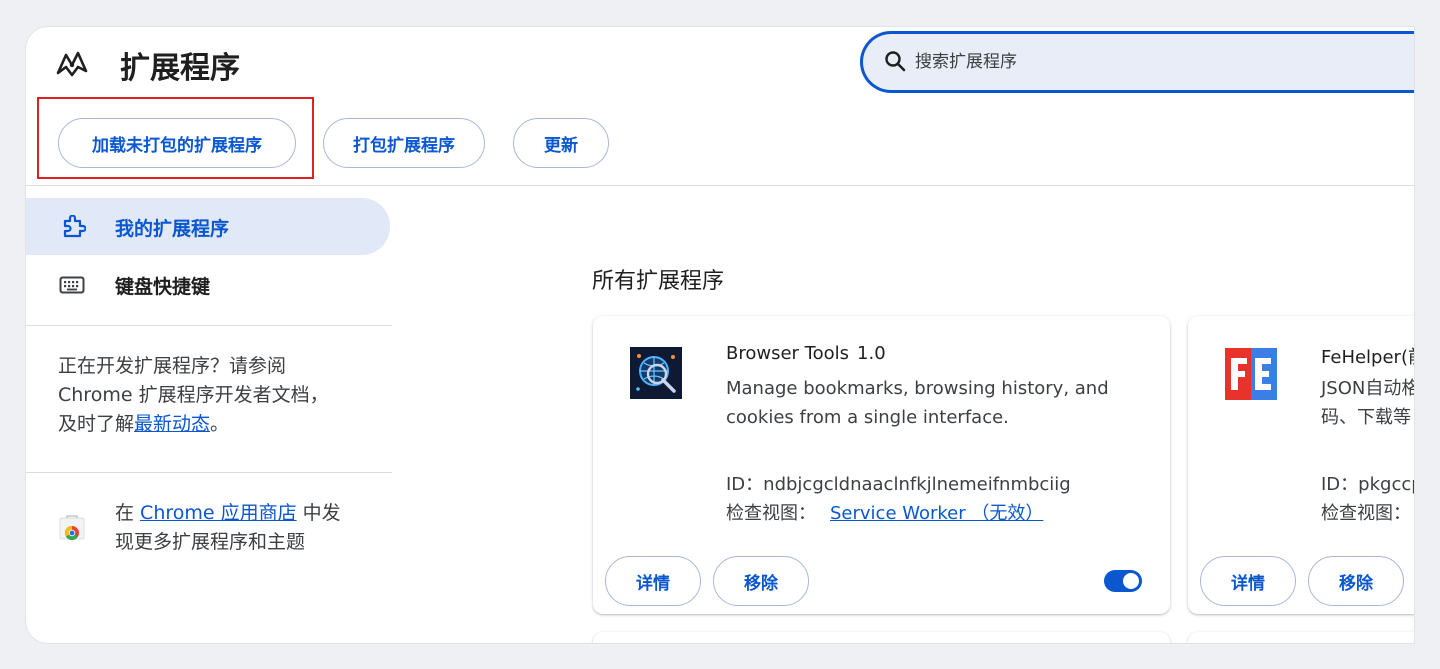  I want to click on page-title: 扩展程序, so click(180, 68).